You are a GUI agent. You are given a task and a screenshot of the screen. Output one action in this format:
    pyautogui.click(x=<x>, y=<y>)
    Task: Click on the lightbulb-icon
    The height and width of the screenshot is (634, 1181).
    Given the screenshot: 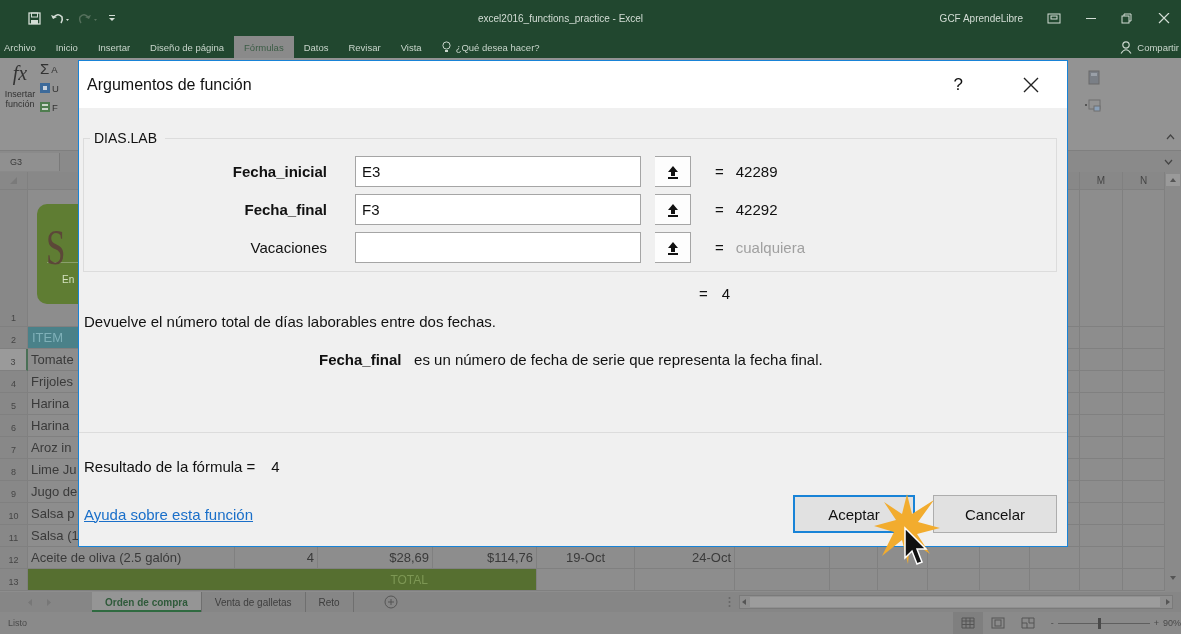 What is the action you would take?
    pyautogui.click(x=446, y=47)
    